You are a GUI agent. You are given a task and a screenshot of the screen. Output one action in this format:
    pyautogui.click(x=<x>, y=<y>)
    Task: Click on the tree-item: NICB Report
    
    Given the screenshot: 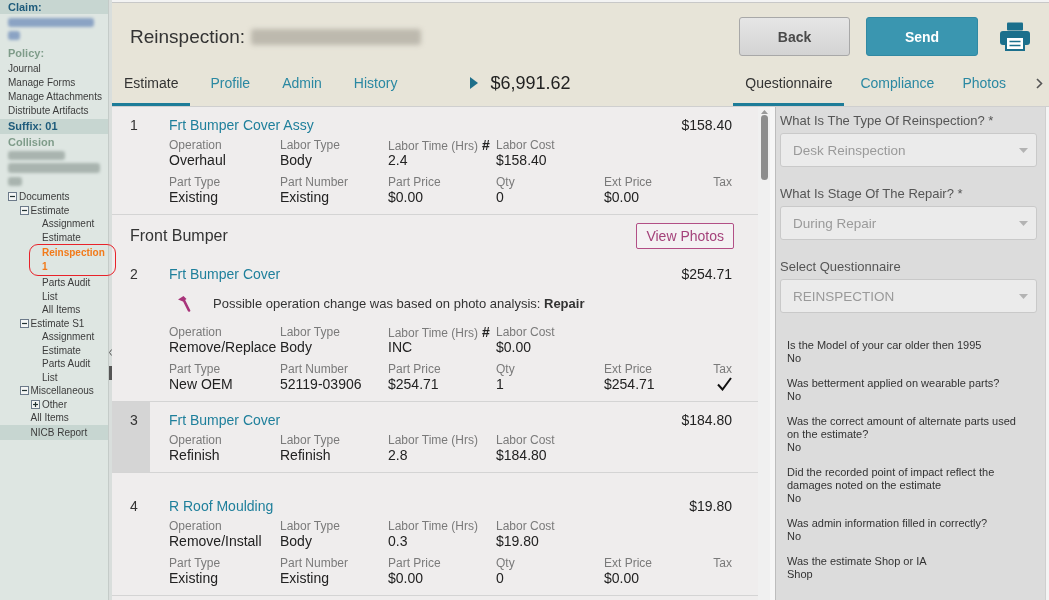 What is the action you would take?
    pyautogui.click(x=54, y=432)
    